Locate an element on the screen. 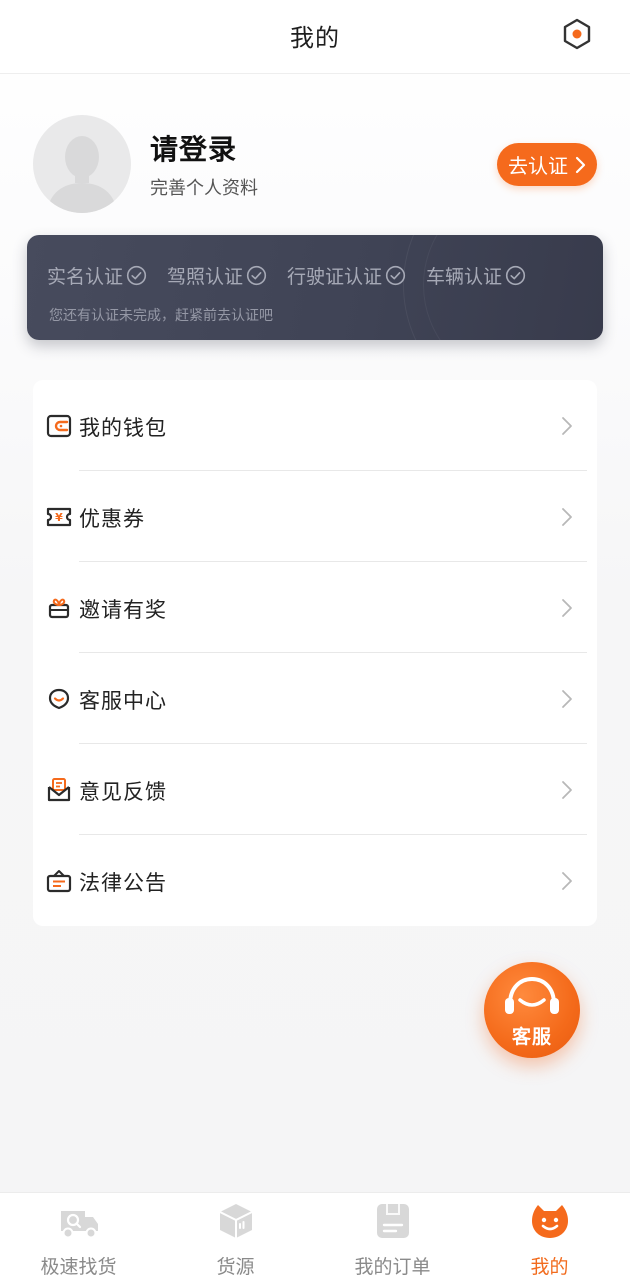 The height and width of the screenshot is (1280, 630). menu-item-coupon: ¥ 优惠券 is located at coordinates (315, 516).